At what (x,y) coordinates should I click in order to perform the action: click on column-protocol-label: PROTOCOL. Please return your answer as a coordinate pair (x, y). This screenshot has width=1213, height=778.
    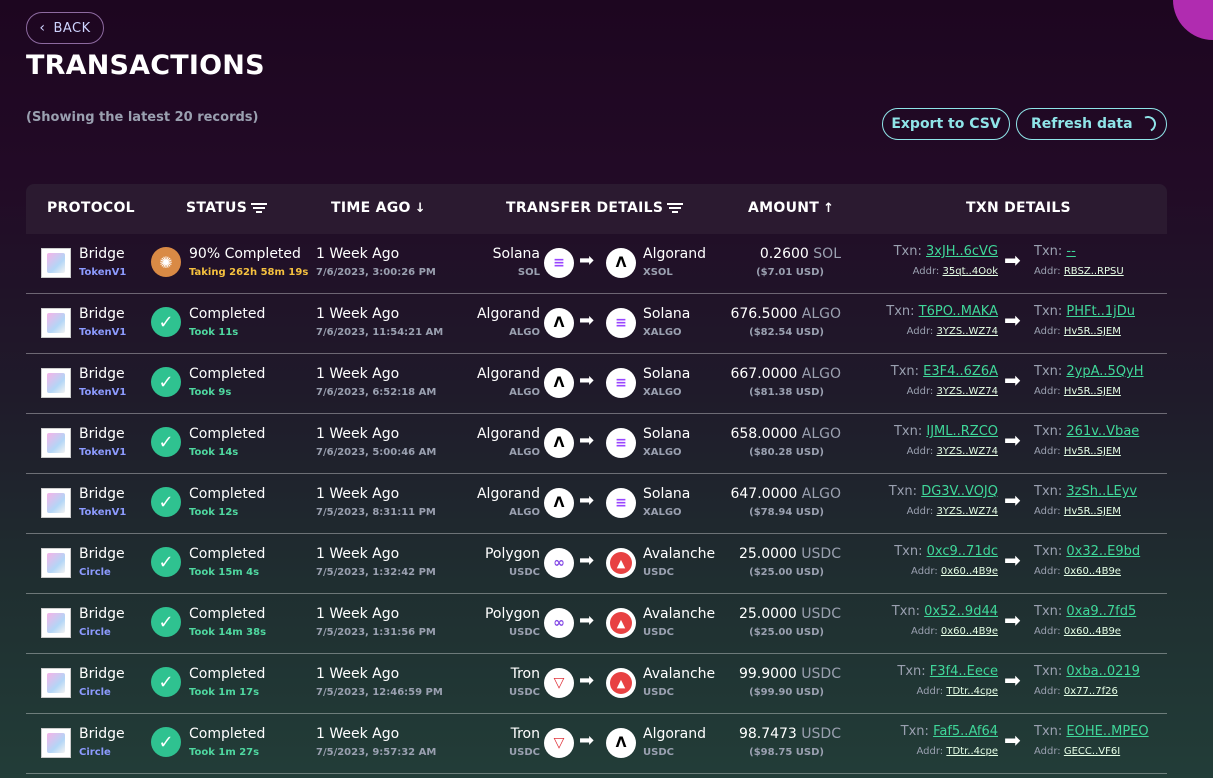
    Looking at the image, I should click on (91, 208).